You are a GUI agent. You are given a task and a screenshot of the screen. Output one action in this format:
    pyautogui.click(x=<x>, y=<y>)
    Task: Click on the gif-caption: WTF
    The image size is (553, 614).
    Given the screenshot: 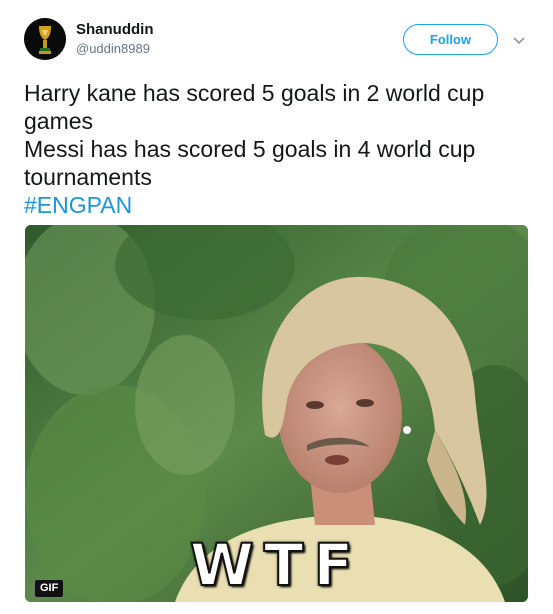 What is the action you would take?
    pyautogui.click(x=276, y=565)
    